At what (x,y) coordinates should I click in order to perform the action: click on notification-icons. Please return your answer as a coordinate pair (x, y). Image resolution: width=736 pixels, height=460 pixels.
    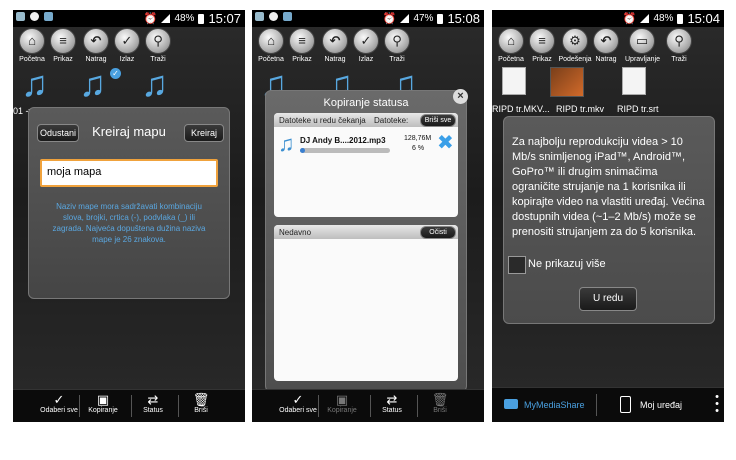
    Looking at the image, I should click on (34, 16).